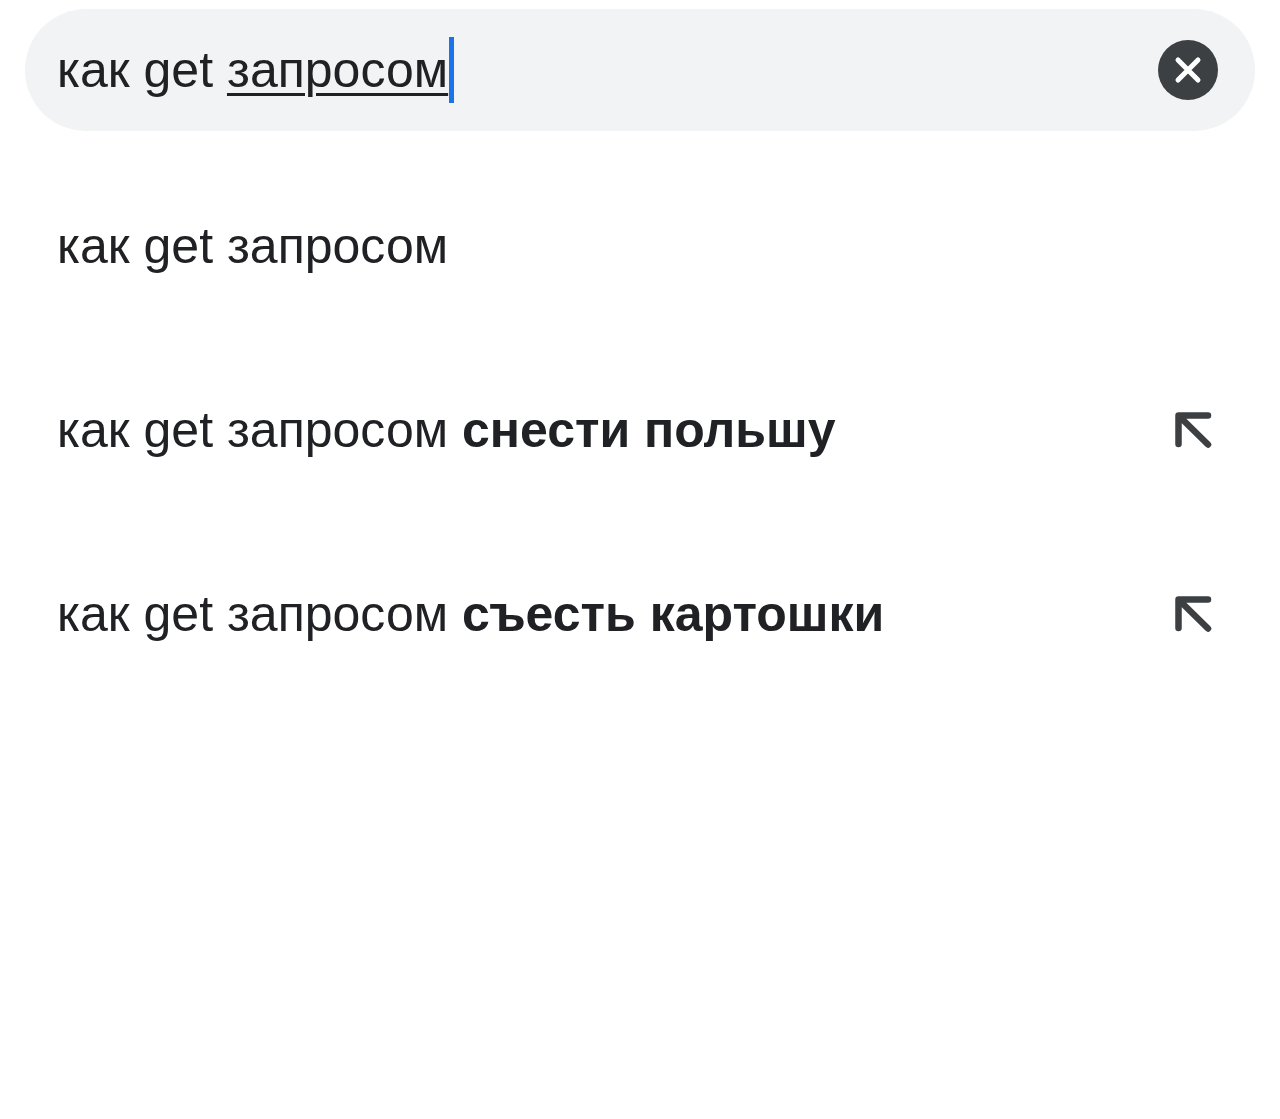 The width and height of the screenshot is (1280, 1119). I want to click on suggestion-text: как get запросом снести польшу, so click(616, 430).